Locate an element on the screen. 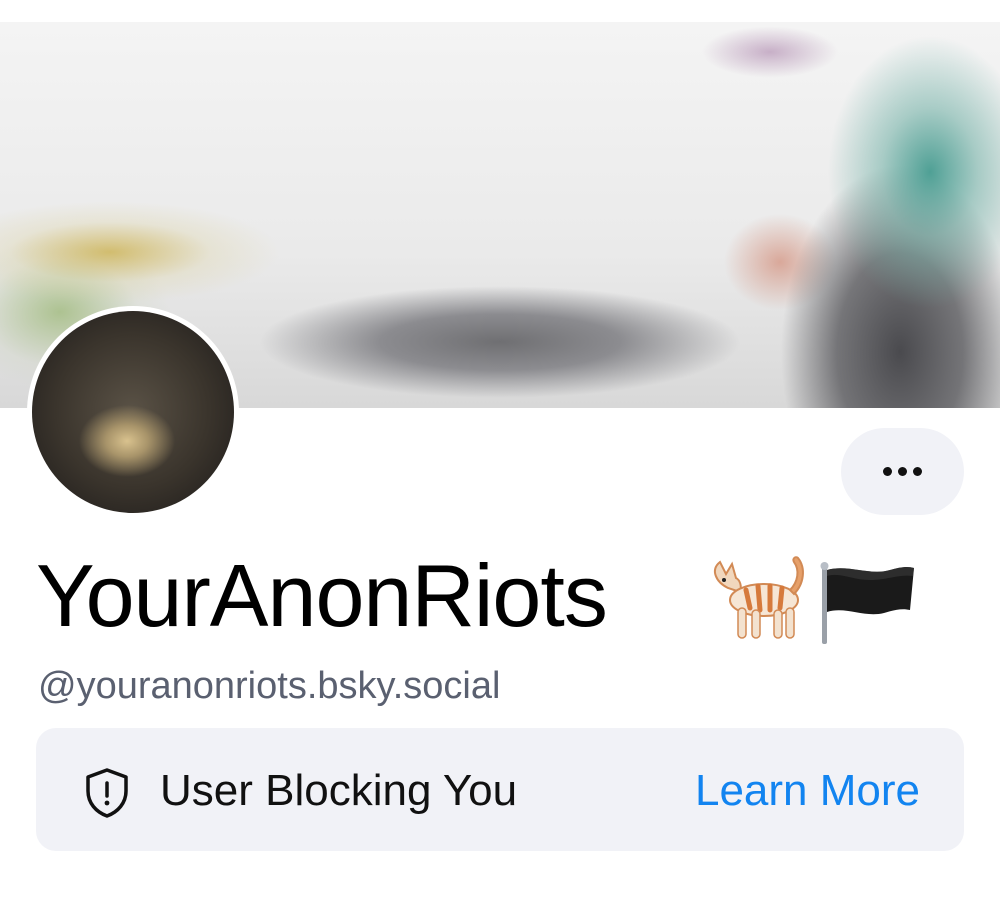  cat-emoji is located at coordinates (758, 597).